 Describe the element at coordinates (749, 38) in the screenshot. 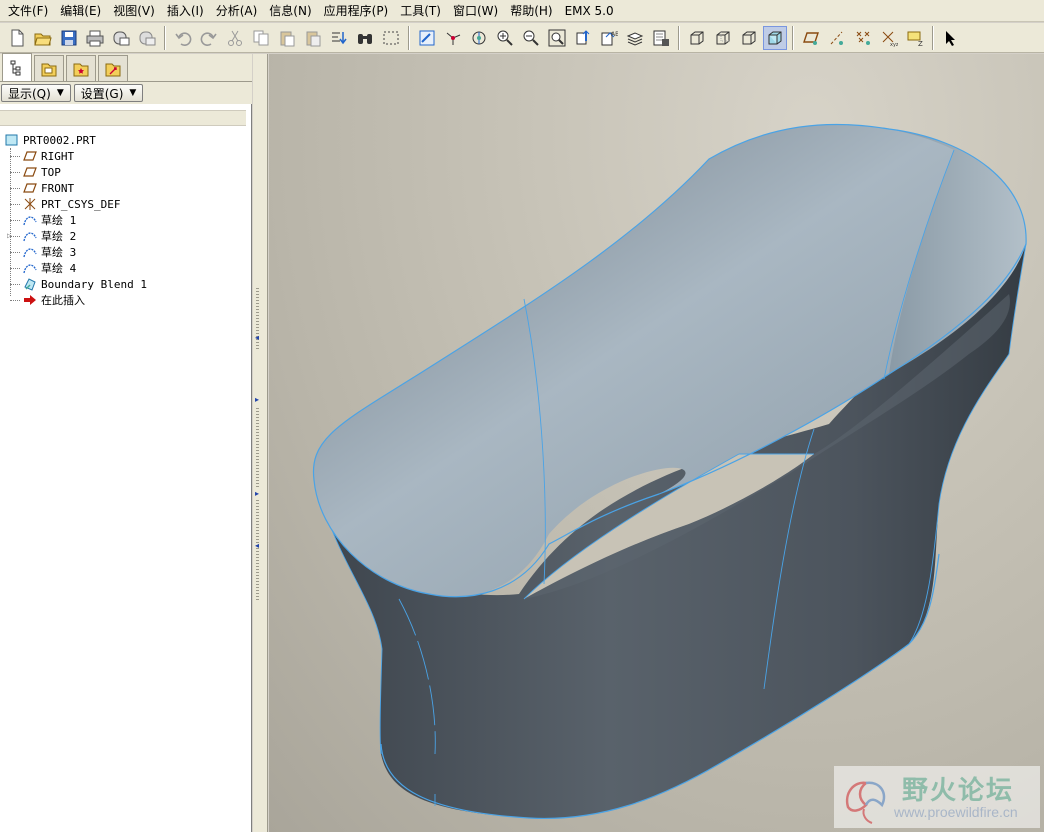

I see `no-hidden-icon` at that location.